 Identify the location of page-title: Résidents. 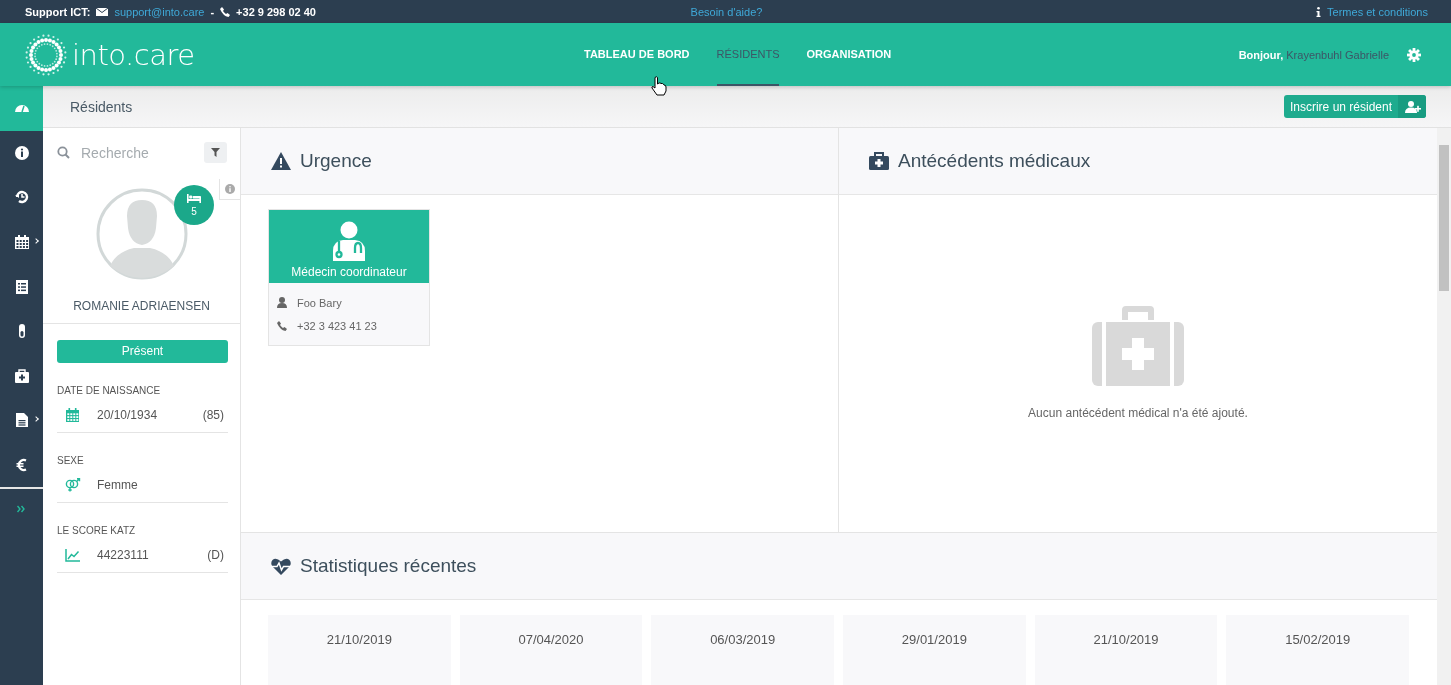
(101, 106).